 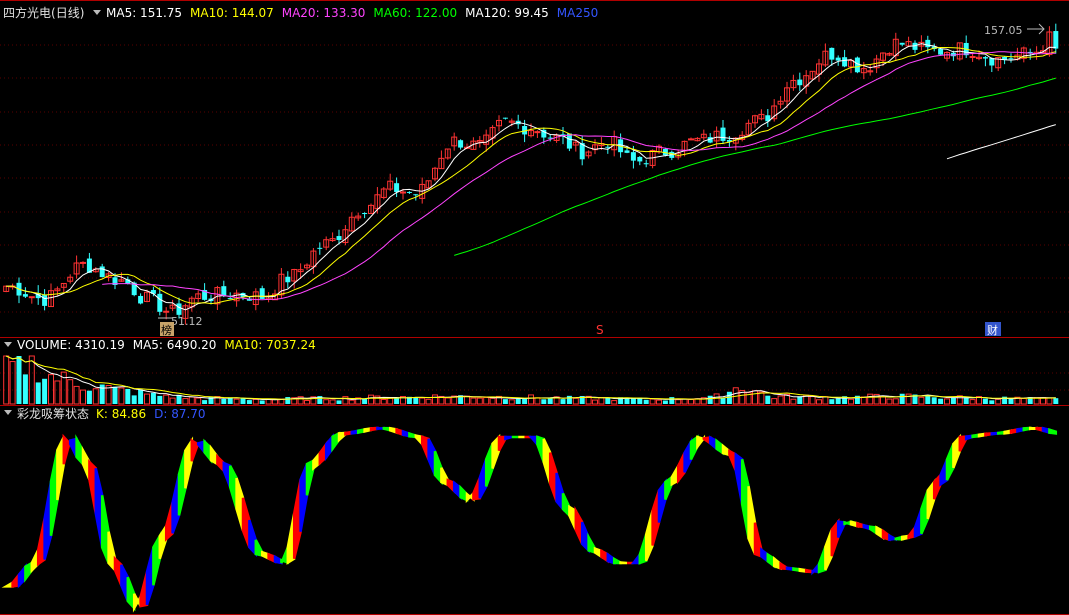 What do you see at coordinates (121, 414) in the screenshot?
I see `kd-legend-item-0: K: 84.86` at bounding box center [121, 414].